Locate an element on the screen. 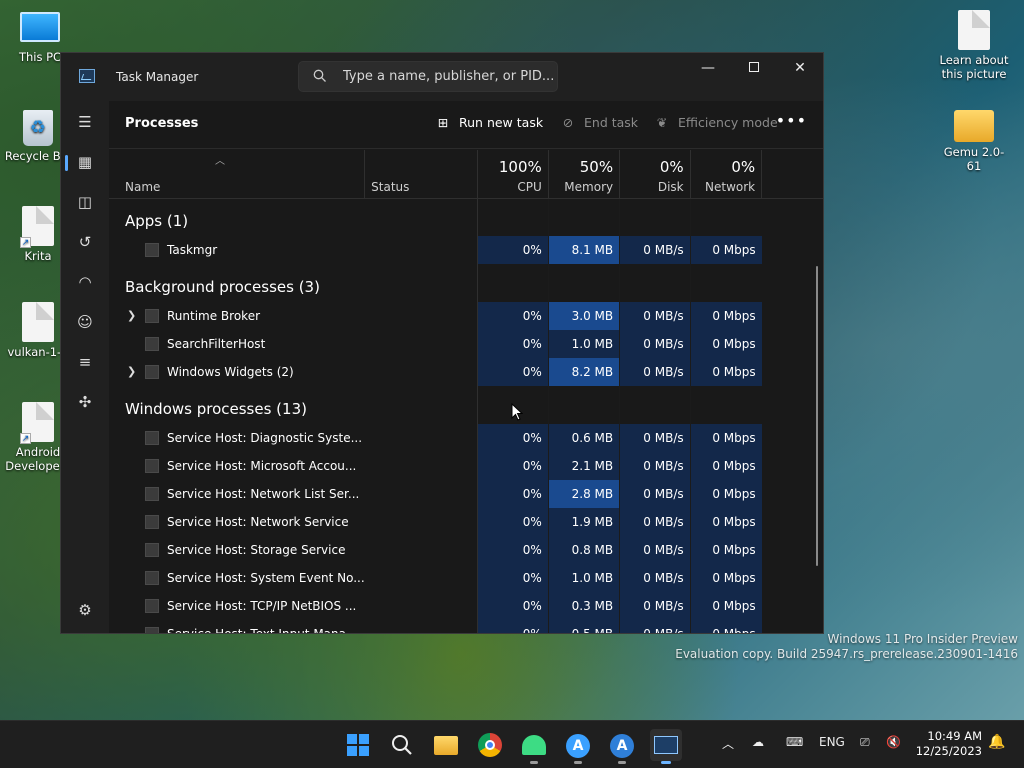 This screenshot has width=1024, height=768. maximize-button is located at coordinates (754, 69).